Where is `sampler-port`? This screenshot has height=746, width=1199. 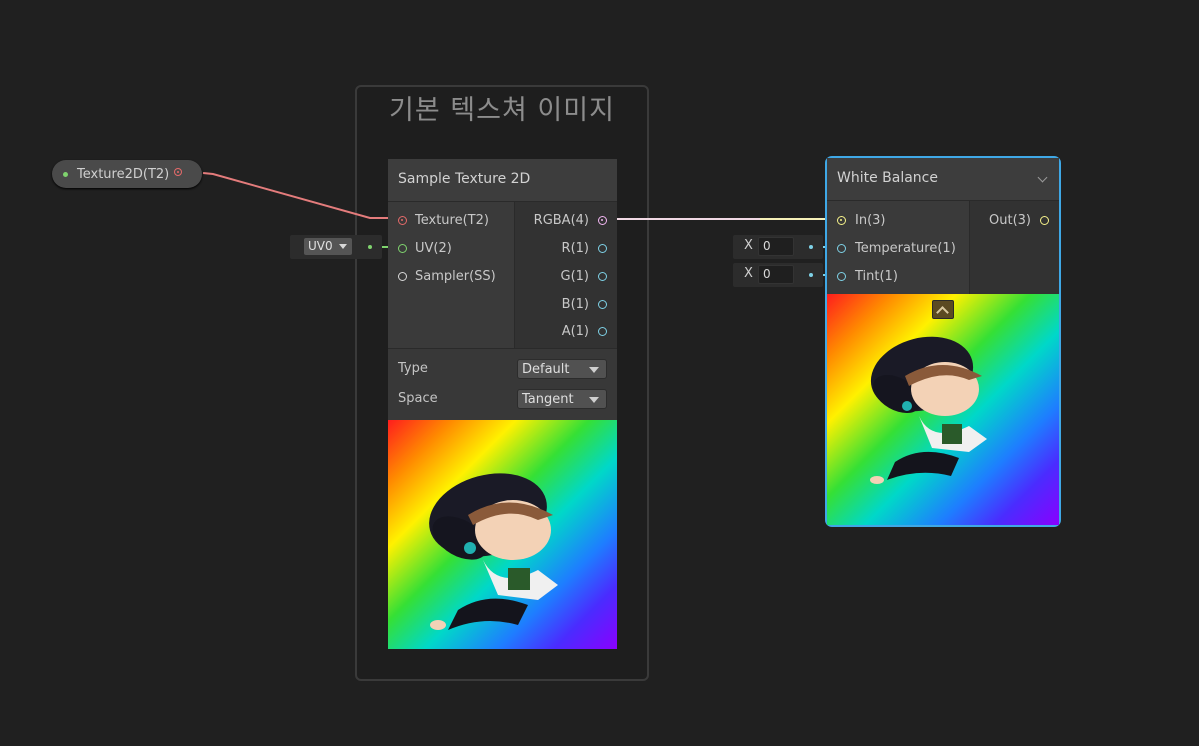
sampler-port is located at coordinates (402, 276).